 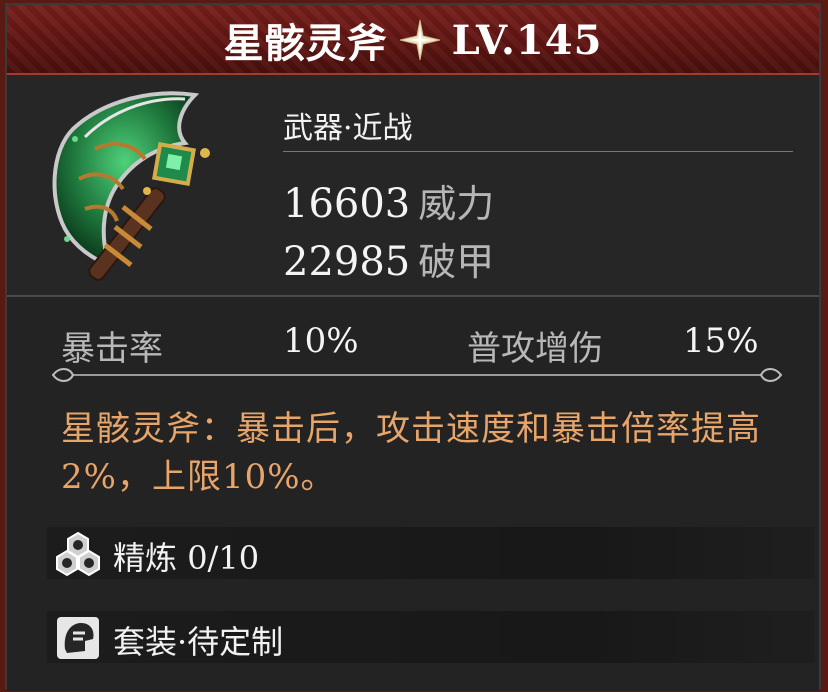 What do you see at coordinates (417, 375) in the screenshot?
I see `ornament-divider` at bounding box center [417, 375].